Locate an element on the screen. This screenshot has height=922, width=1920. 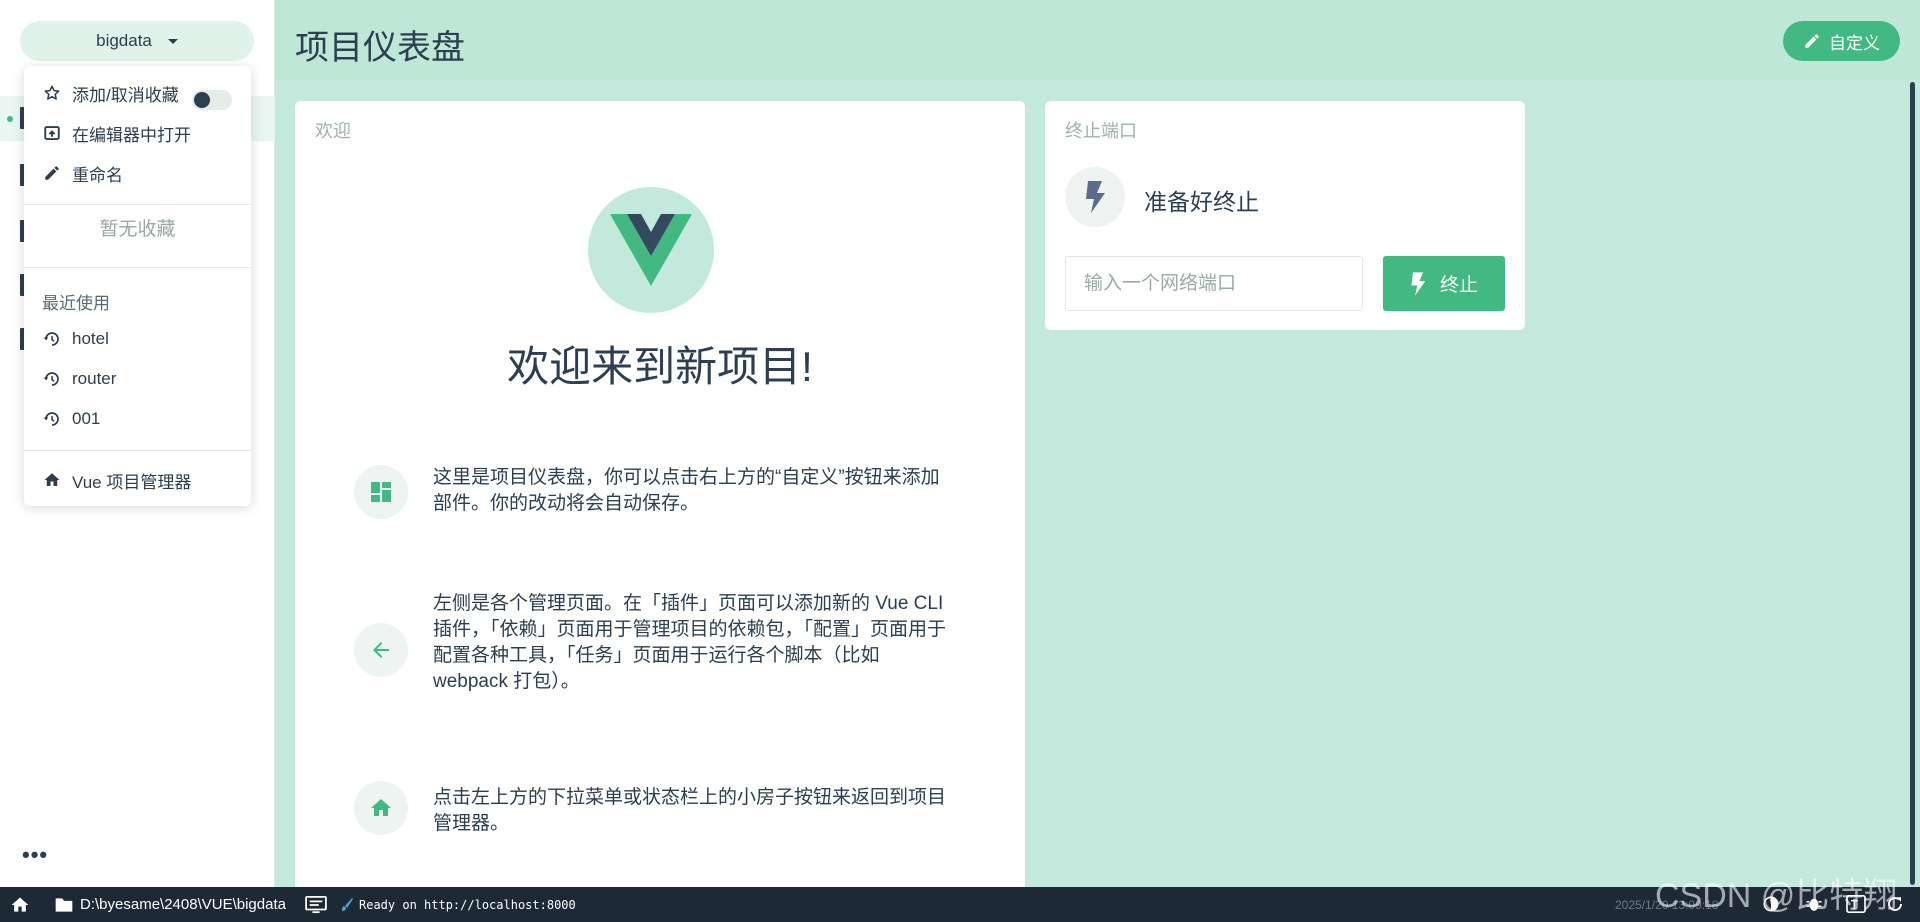
caret-down-icon is located at coordinates (172, 41).